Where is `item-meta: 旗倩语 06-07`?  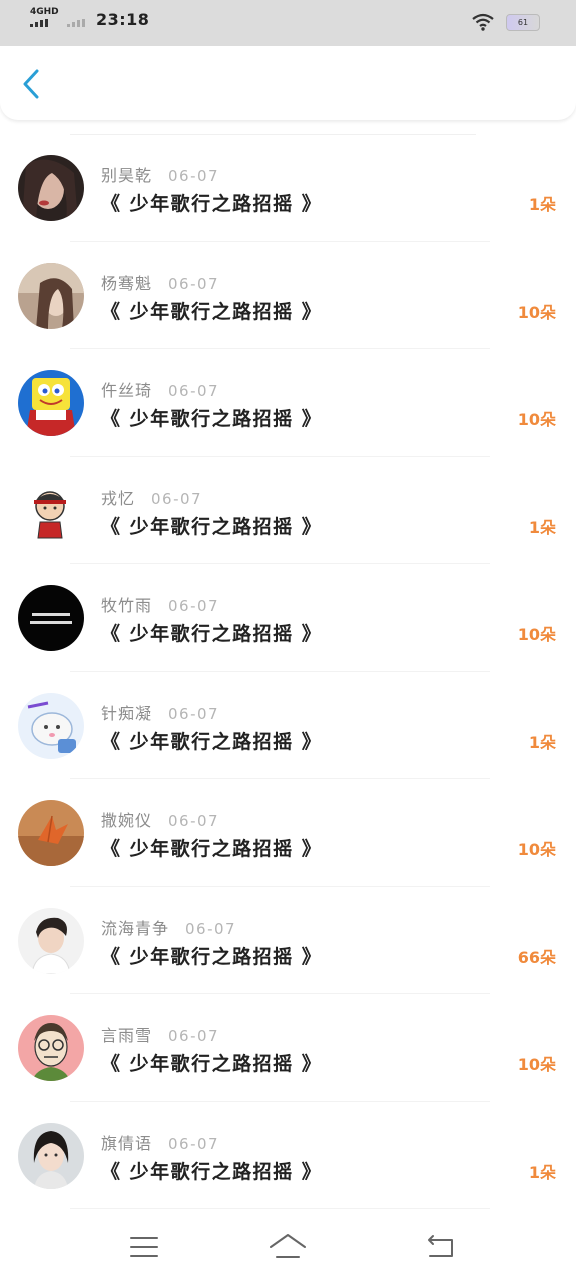
item-meta: 旗倩语 06-07 is located at coordinates (160, 1142).